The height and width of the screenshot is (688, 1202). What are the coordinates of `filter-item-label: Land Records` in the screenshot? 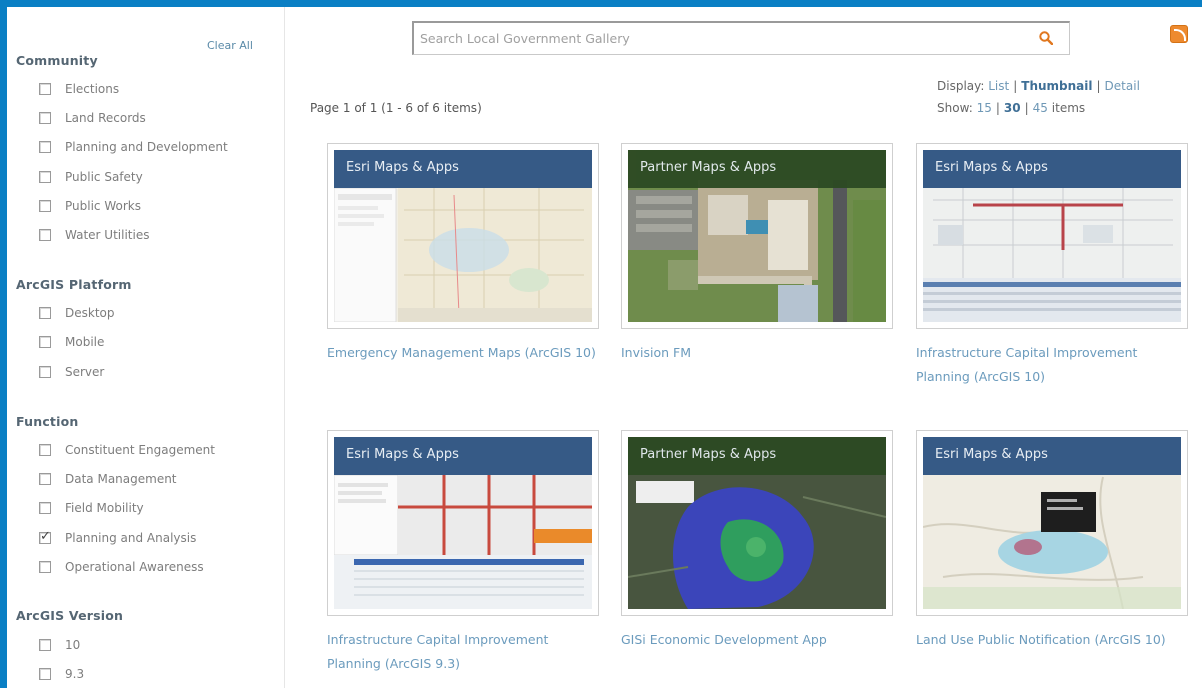 It's located at (105, 118).